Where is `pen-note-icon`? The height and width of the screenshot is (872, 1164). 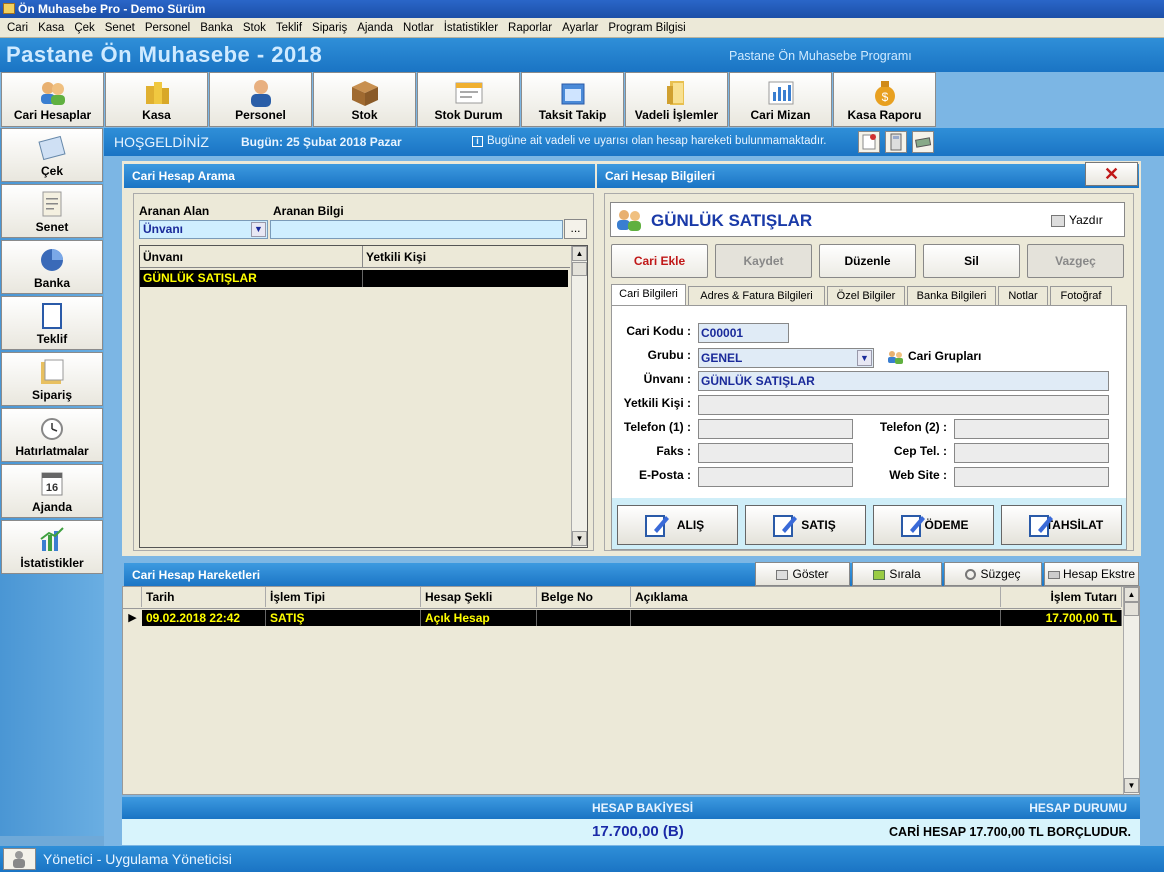 pen-note-icon is located at coordinates (913, 526).